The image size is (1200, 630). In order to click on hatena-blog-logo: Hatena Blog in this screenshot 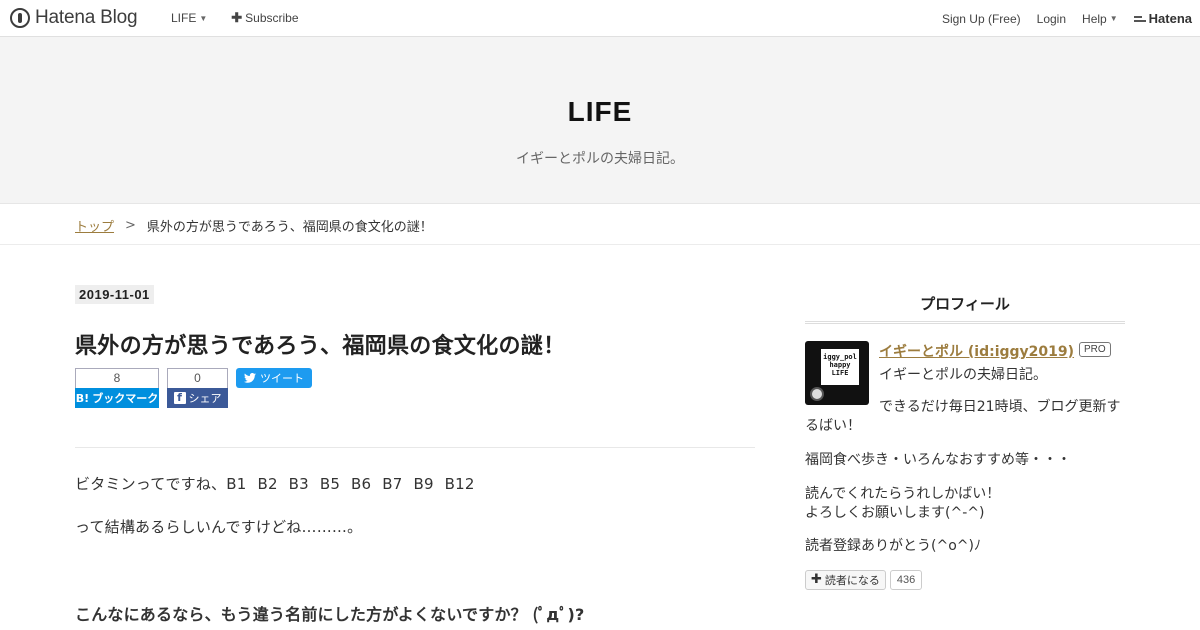, I will do `click(74, 18)`.